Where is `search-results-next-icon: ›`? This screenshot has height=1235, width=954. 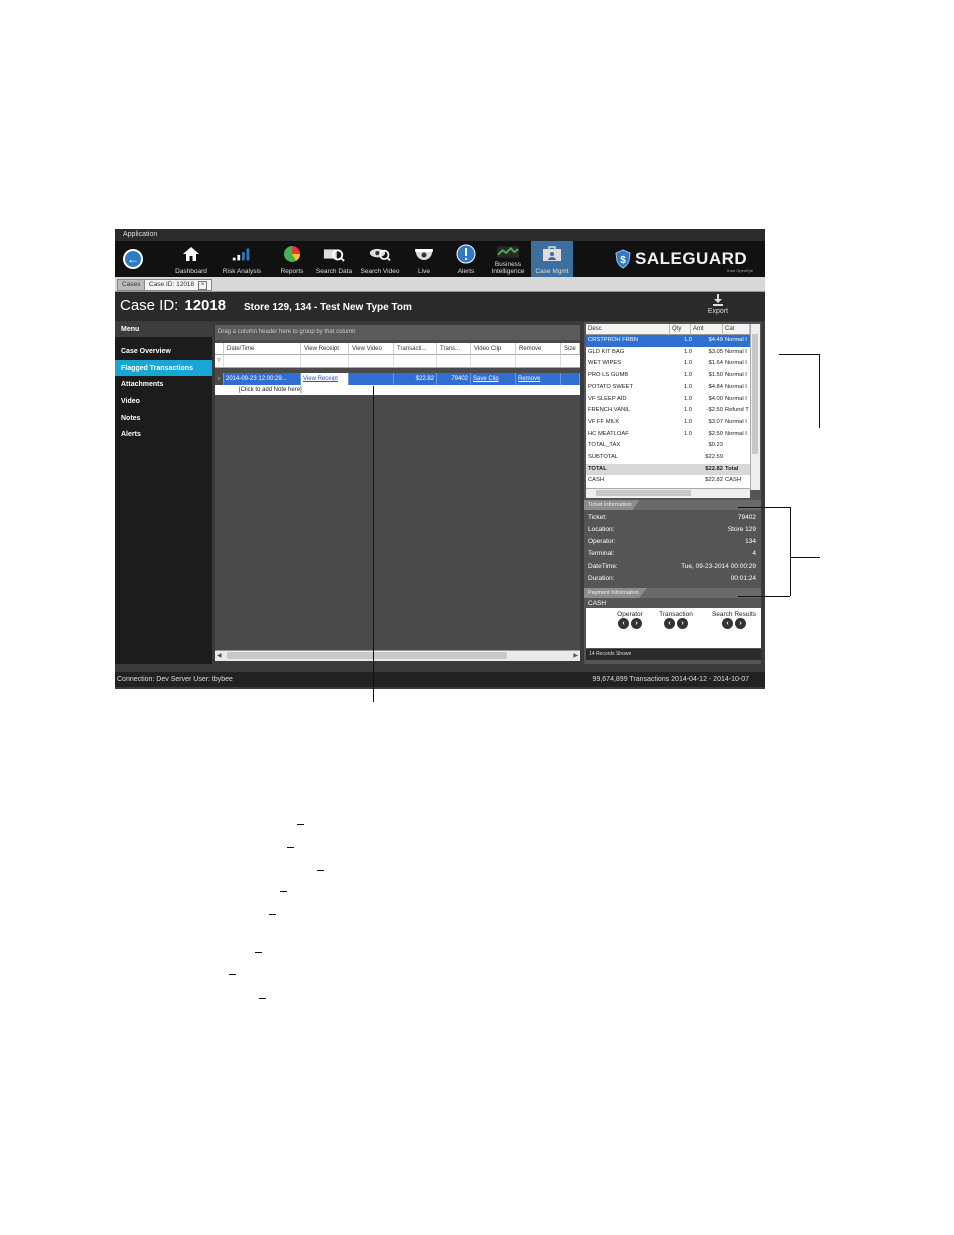
search-results-next-icon: › is located at coordinates (740, 623).